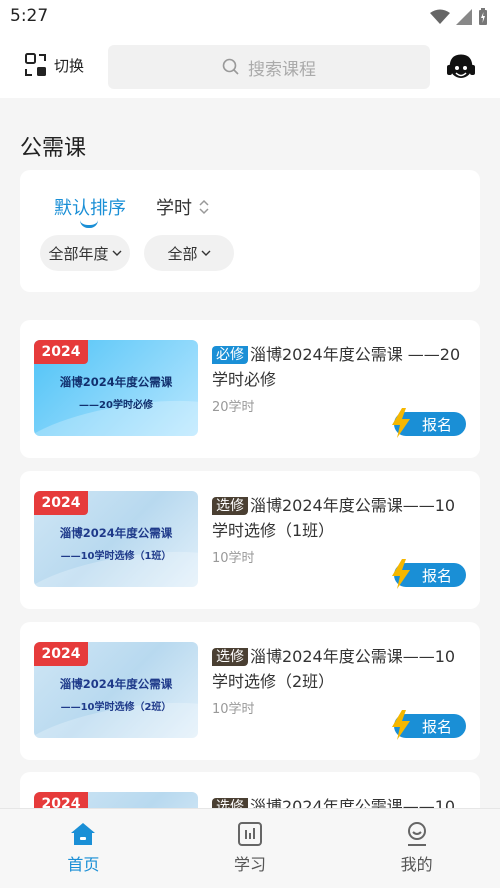 This screenshot has width=500, height=888. I want to click on thumbnail-subtitle: ——10学时选修（1班）, so click(116, 556).